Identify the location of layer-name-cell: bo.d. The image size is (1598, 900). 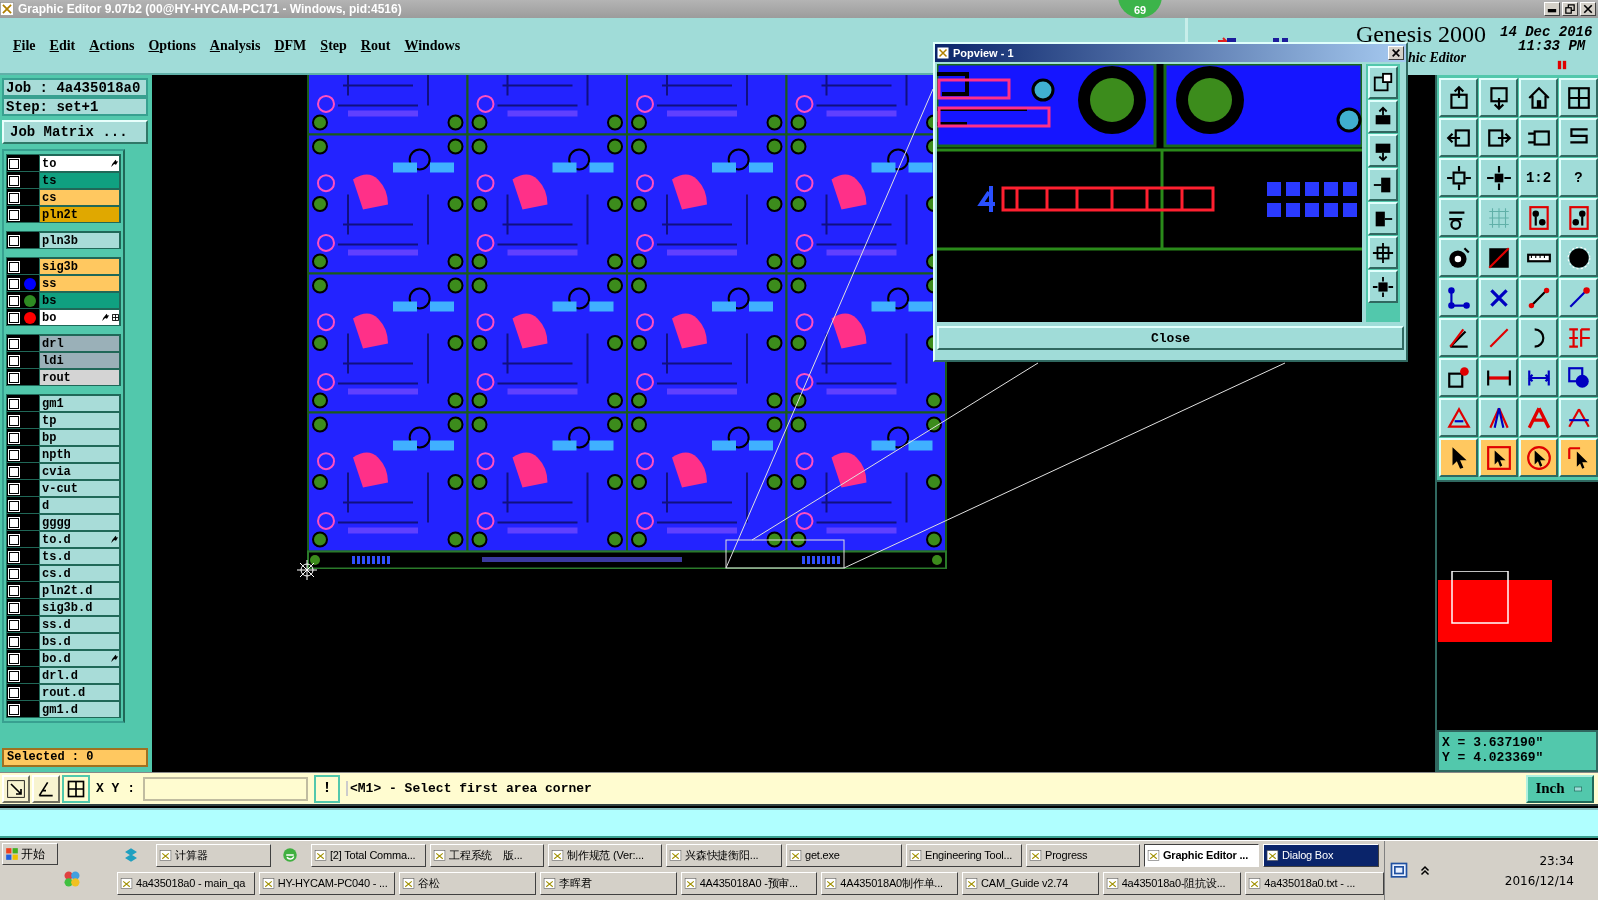
(79, 658).